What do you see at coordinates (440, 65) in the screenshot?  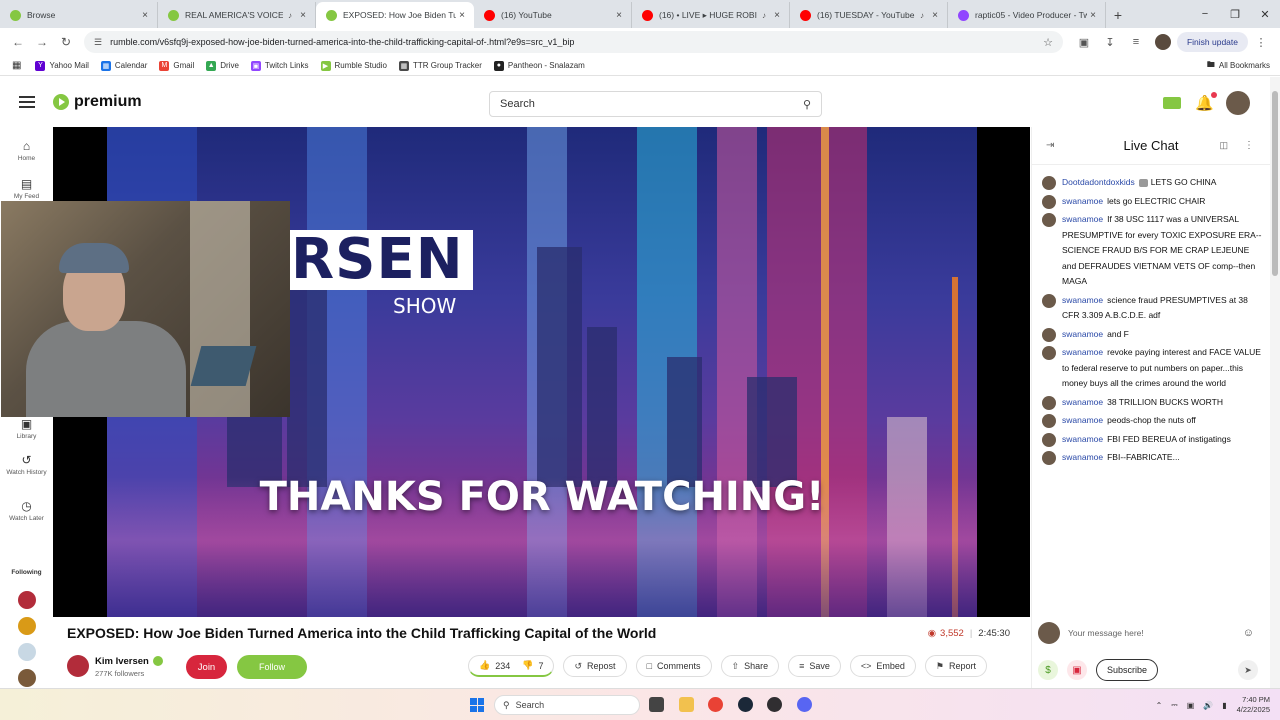 I see `bookmark-item: ▦ TTR Group Tracker` at bounding box center [440, 65].